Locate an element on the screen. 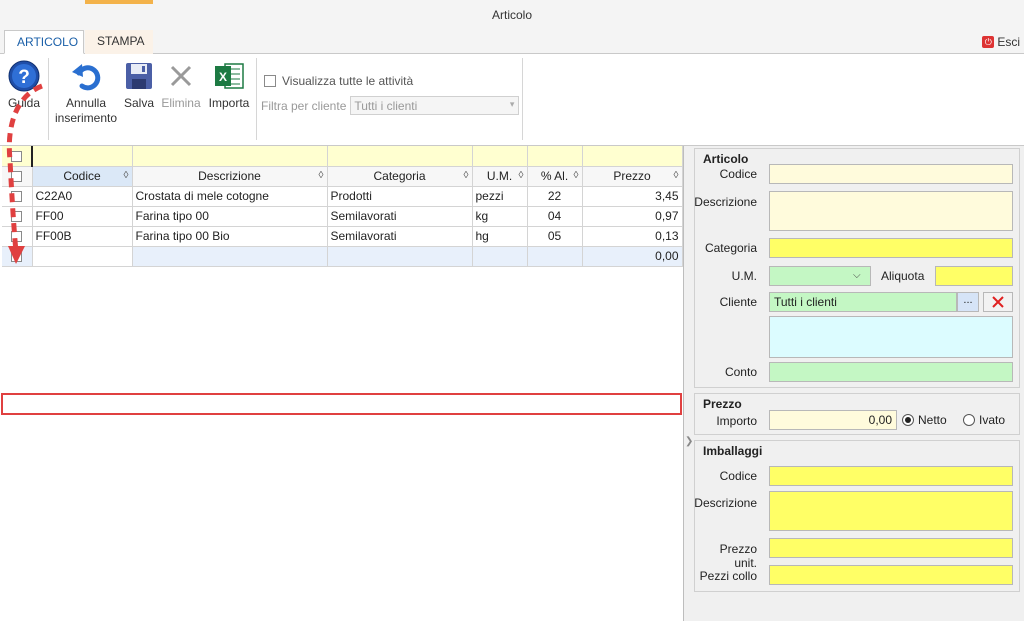  exit-label: Esci is located at coordinates (1008, 42).